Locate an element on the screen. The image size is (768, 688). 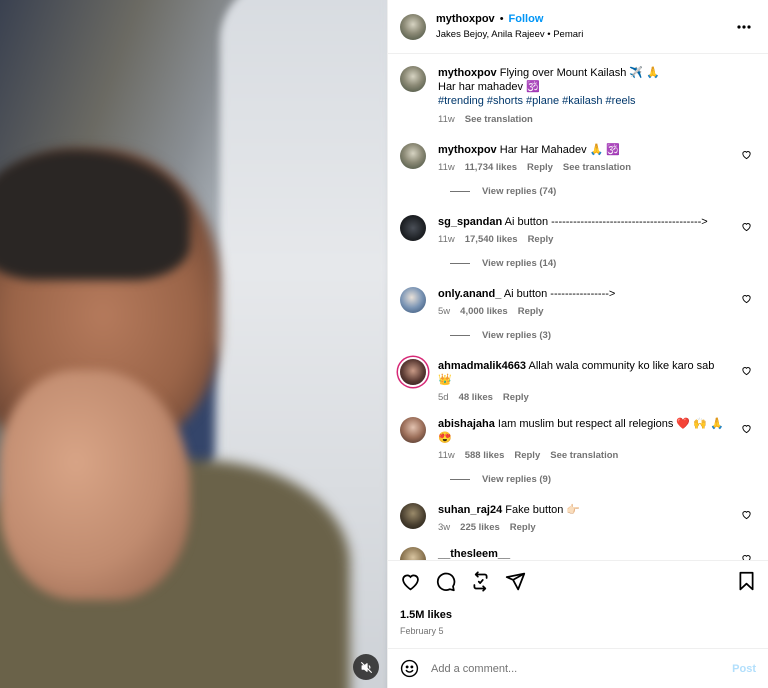
caption-line2: Har har mahadev 🕉️ is located at coordinates (489, 87).